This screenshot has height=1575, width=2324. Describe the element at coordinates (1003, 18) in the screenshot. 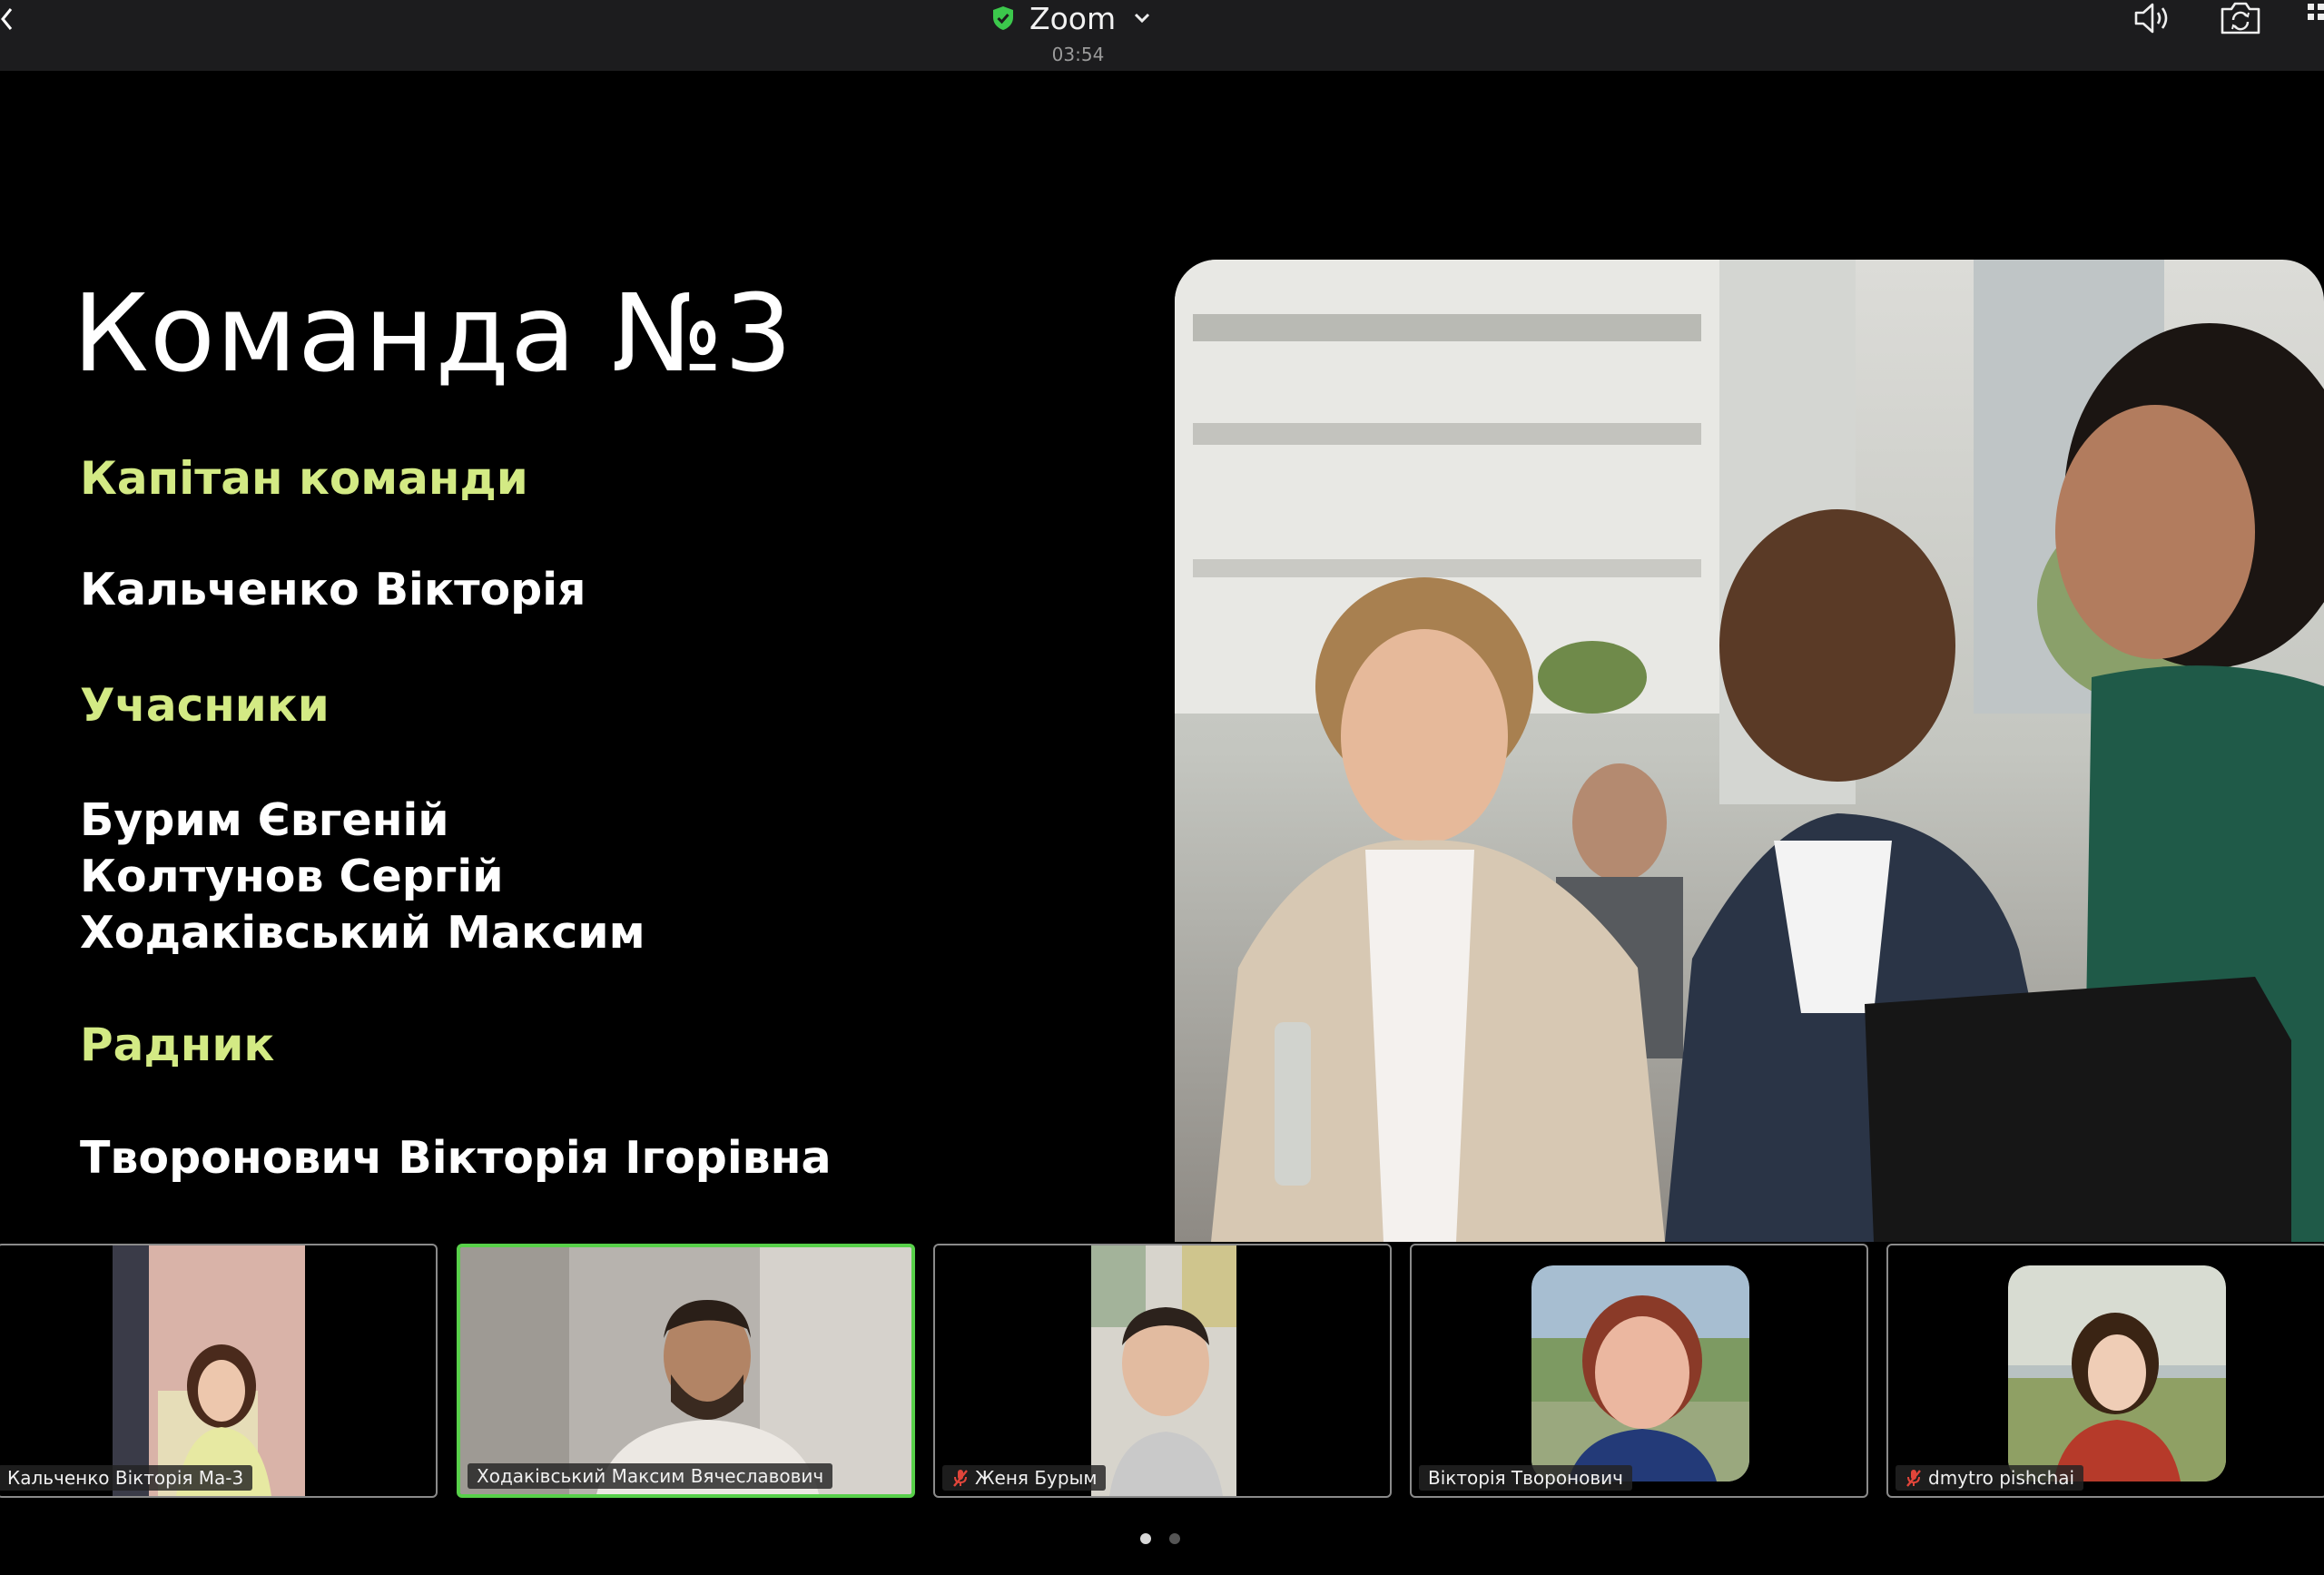

I see `shield-check-icon` at that location.